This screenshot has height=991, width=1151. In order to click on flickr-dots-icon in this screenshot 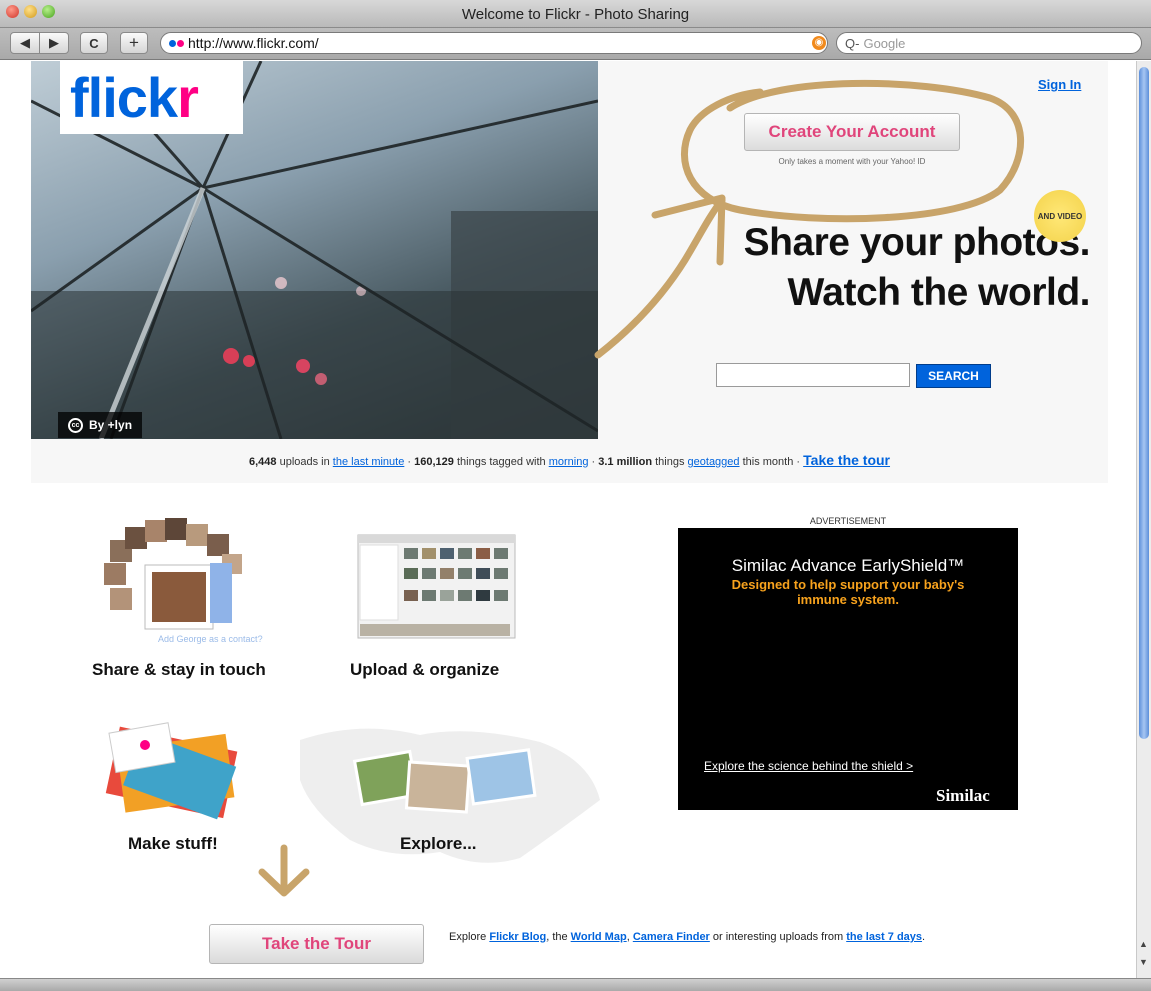, I will do `click(176, 43)`.